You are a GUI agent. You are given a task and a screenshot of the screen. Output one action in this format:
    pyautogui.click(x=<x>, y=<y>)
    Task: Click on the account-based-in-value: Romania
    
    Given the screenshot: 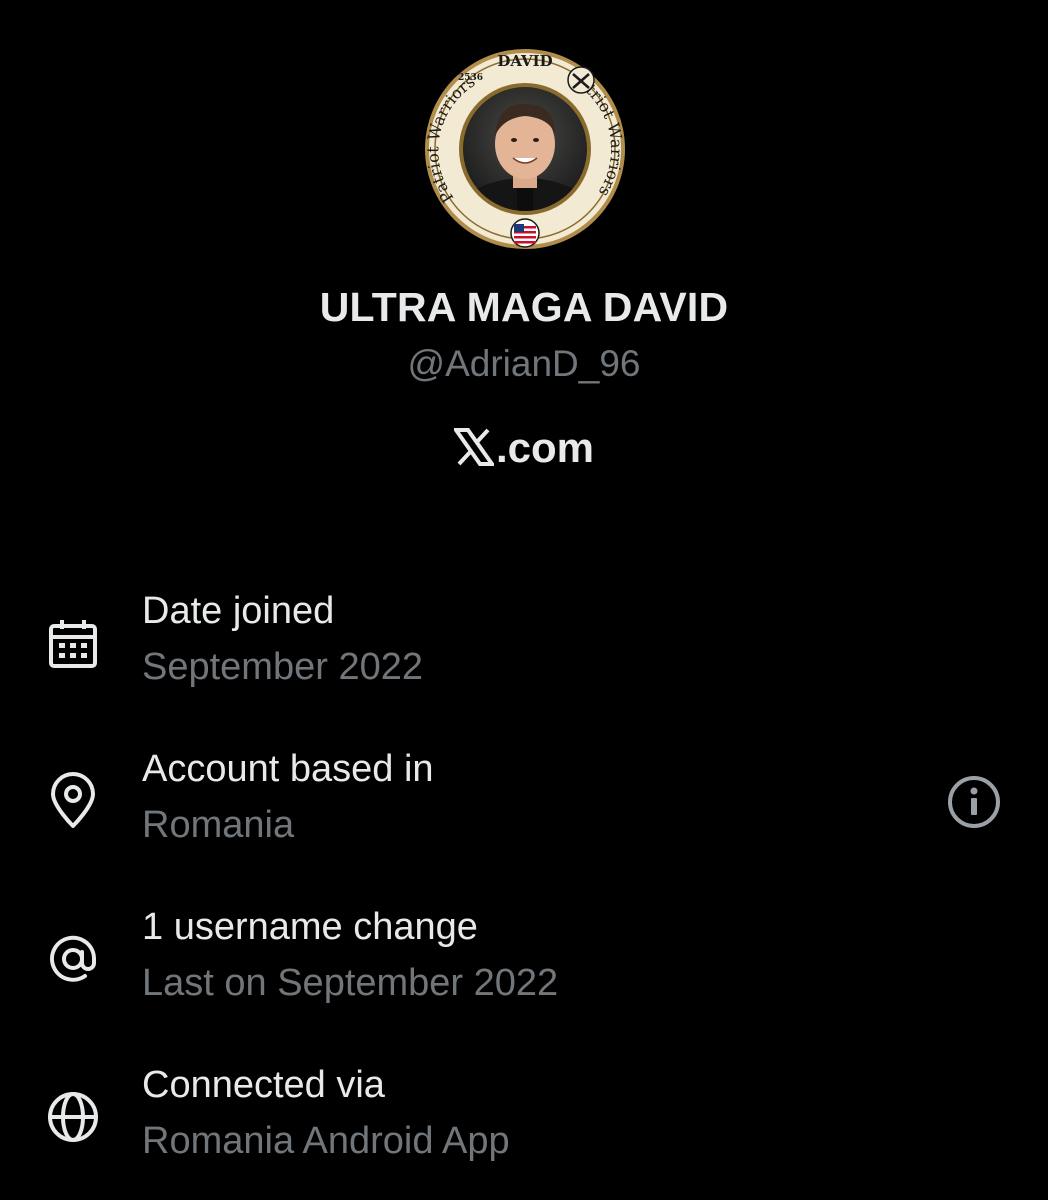 What is the action you would take?
    pyautogui.click(x=218, y=825)
    